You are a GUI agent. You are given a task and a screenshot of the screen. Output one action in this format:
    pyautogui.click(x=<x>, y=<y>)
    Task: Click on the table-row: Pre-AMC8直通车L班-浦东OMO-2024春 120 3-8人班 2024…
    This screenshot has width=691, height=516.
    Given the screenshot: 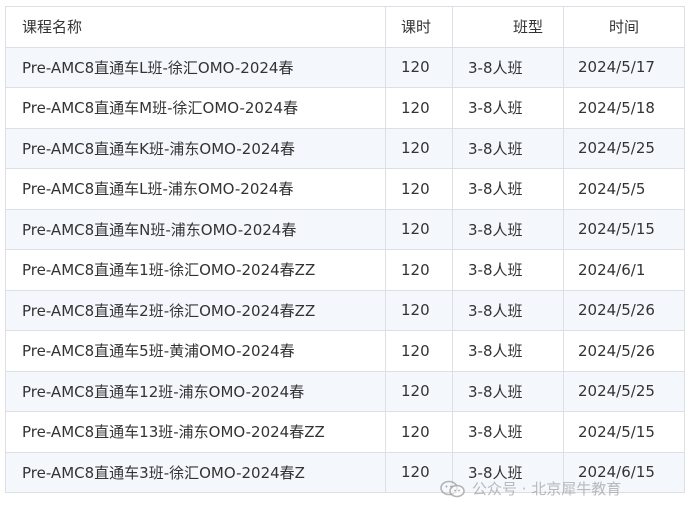 What is the action you would take?
    pyautogui.click(x=345, y=189)
    